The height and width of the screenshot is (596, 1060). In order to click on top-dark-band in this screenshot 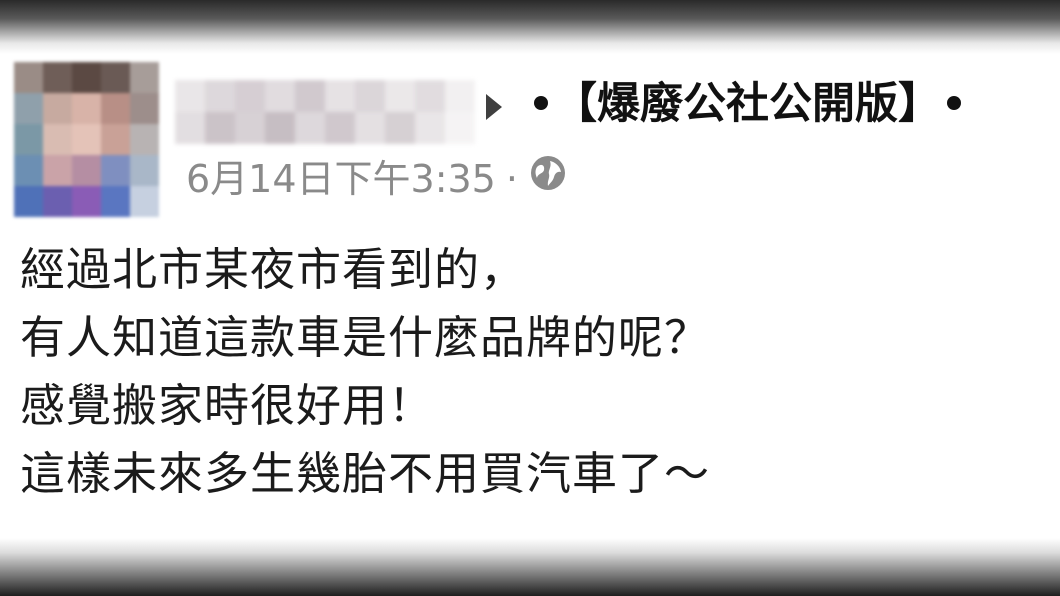, I will do `click(530, 27)`.